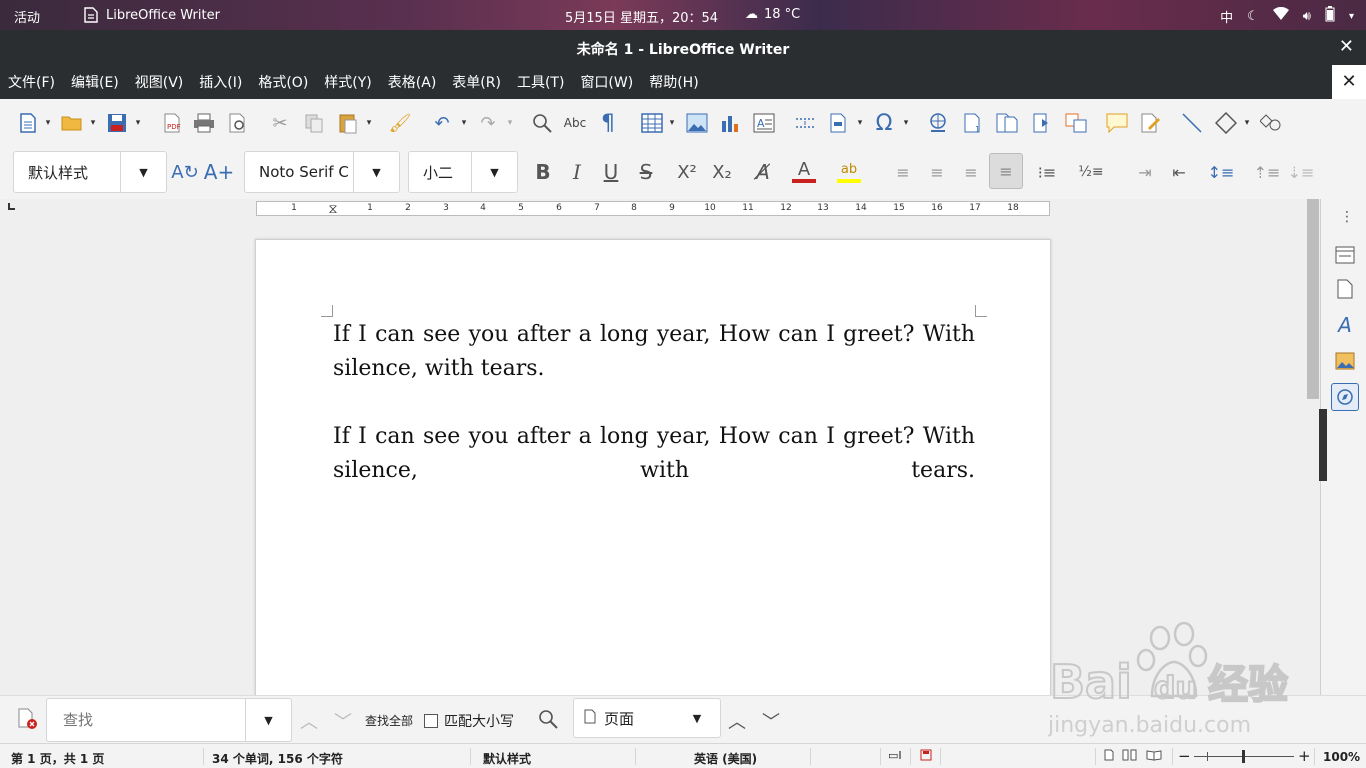  What do you see at coordinates (1226, 123) in the screenshot?
I see `basic-shapes-icon` at bounding box center [1226, 123].